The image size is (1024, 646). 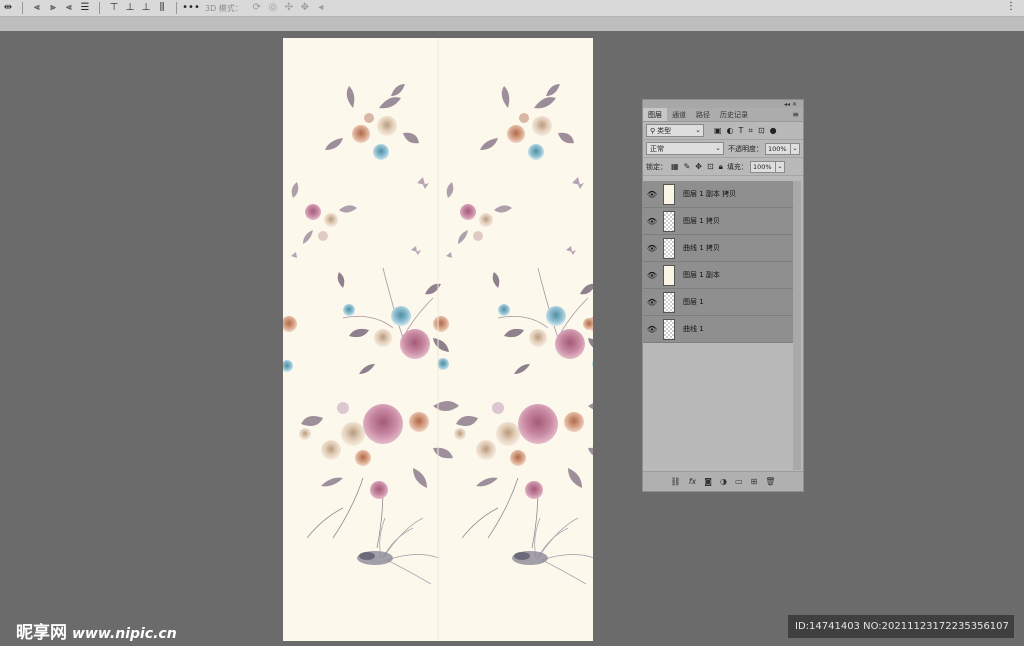 What do you see at coordinates (693, 481) in the screenshot?
I see `fx-icon: fx` at bounding box center [693, 481].